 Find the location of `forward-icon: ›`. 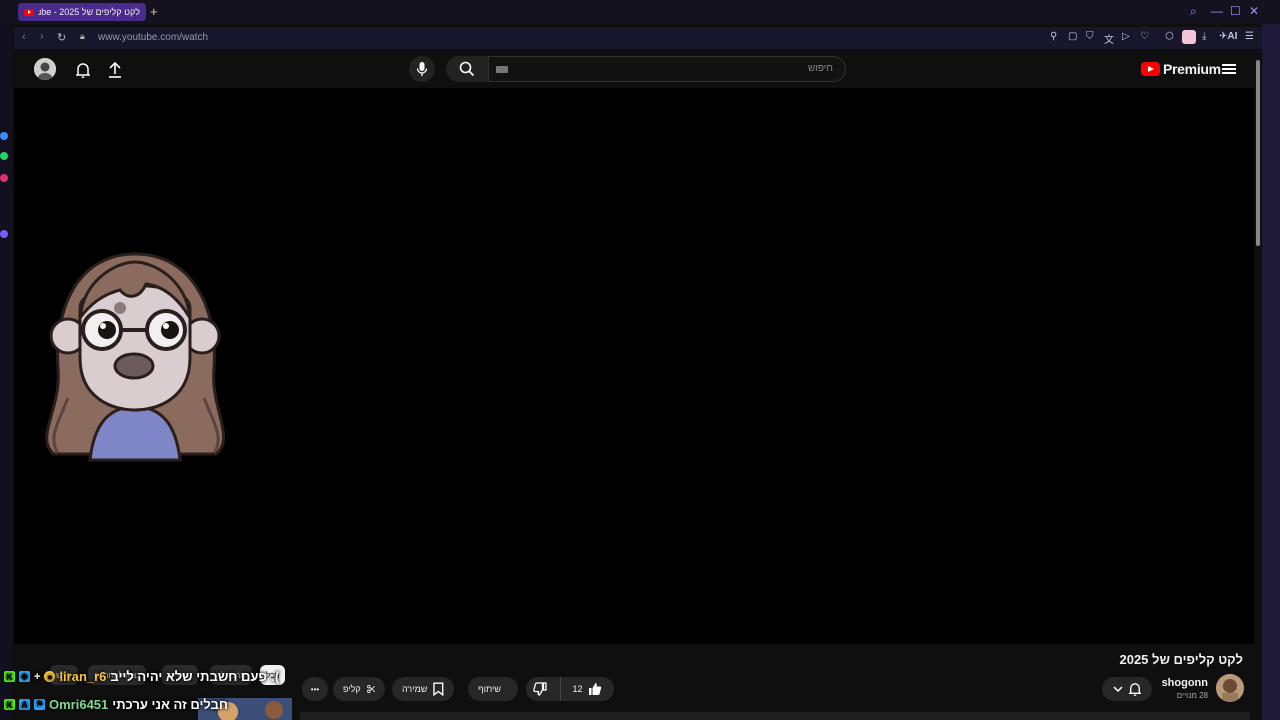

forward-icon: › is located at coordinates (42, 37).